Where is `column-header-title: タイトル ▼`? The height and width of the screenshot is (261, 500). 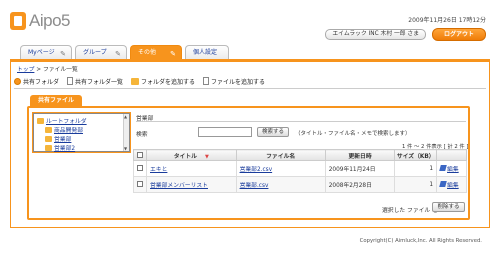 column-header-title: タイトル ▼ is located at coordinates (191, 155).